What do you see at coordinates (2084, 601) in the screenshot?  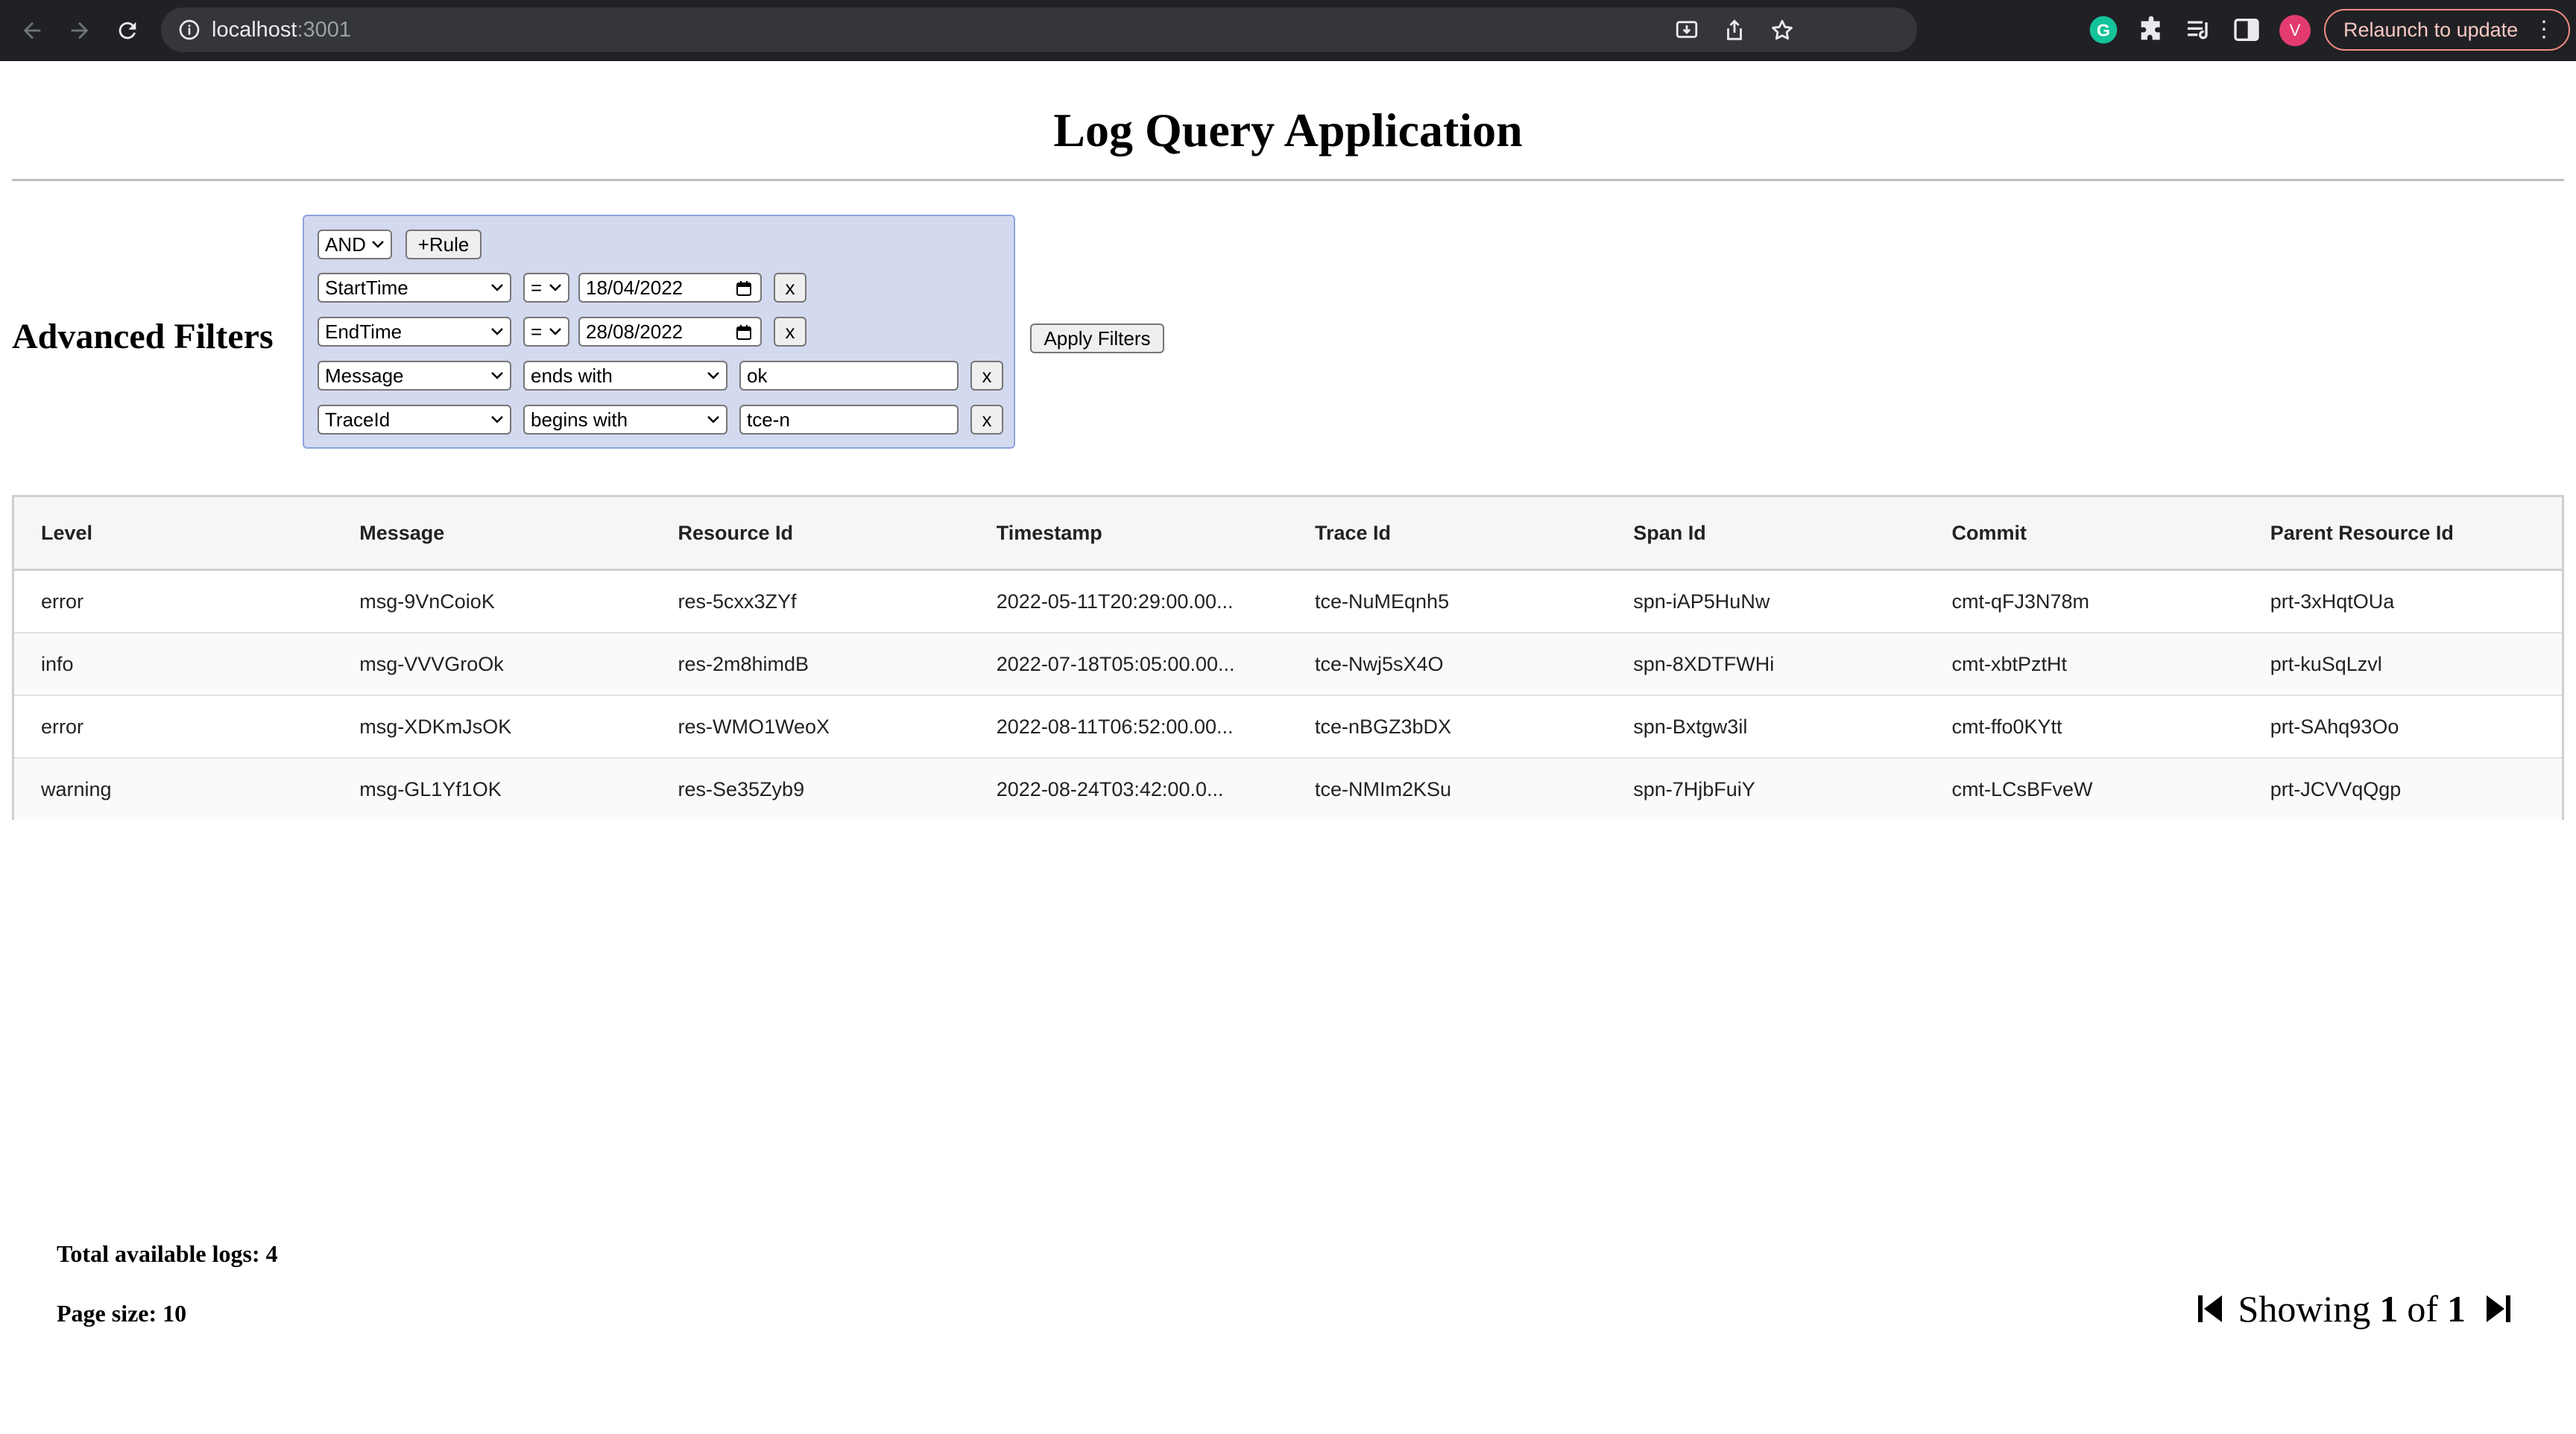 I see `cell-commit: cmt-qFJ3N78m` at bounding box center [2084, 601].